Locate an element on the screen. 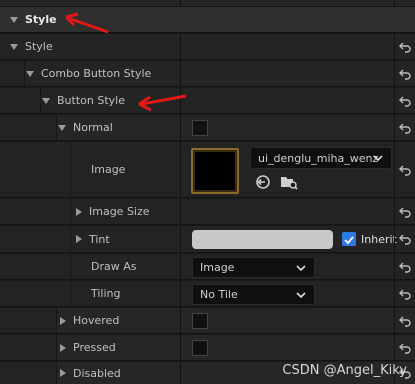 This screenshot has height=384, width=415. property-row-button-style: Button Style is located at coordinates (207, 101).